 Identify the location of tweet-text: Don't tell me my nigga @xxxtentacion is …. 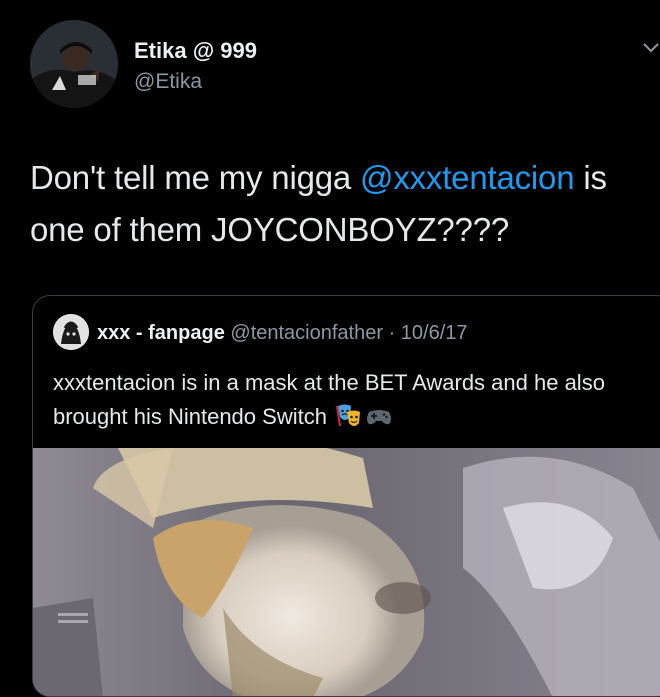
(342, 204).